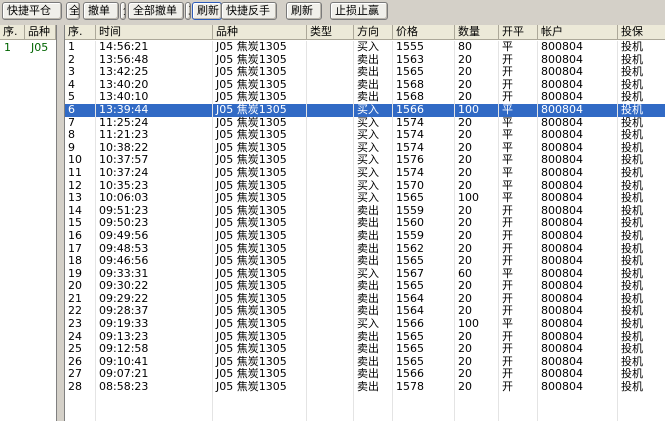  What do you see at coordinates (365, 72) in the screenshot?
I see `table-row: 3 13:42:25 J05 焦炭1305 卖出 1565 20 开 800804 投机` at bounding box center [365, 72].